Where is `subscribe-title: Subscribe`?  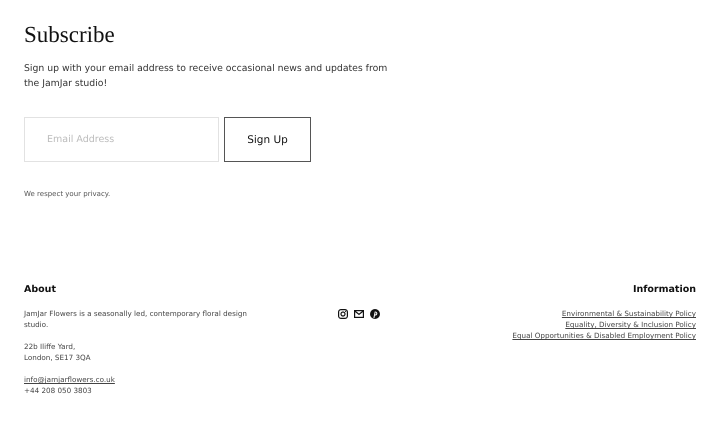 subscribe-title: Subscribe is located at coordinates (70, 35).